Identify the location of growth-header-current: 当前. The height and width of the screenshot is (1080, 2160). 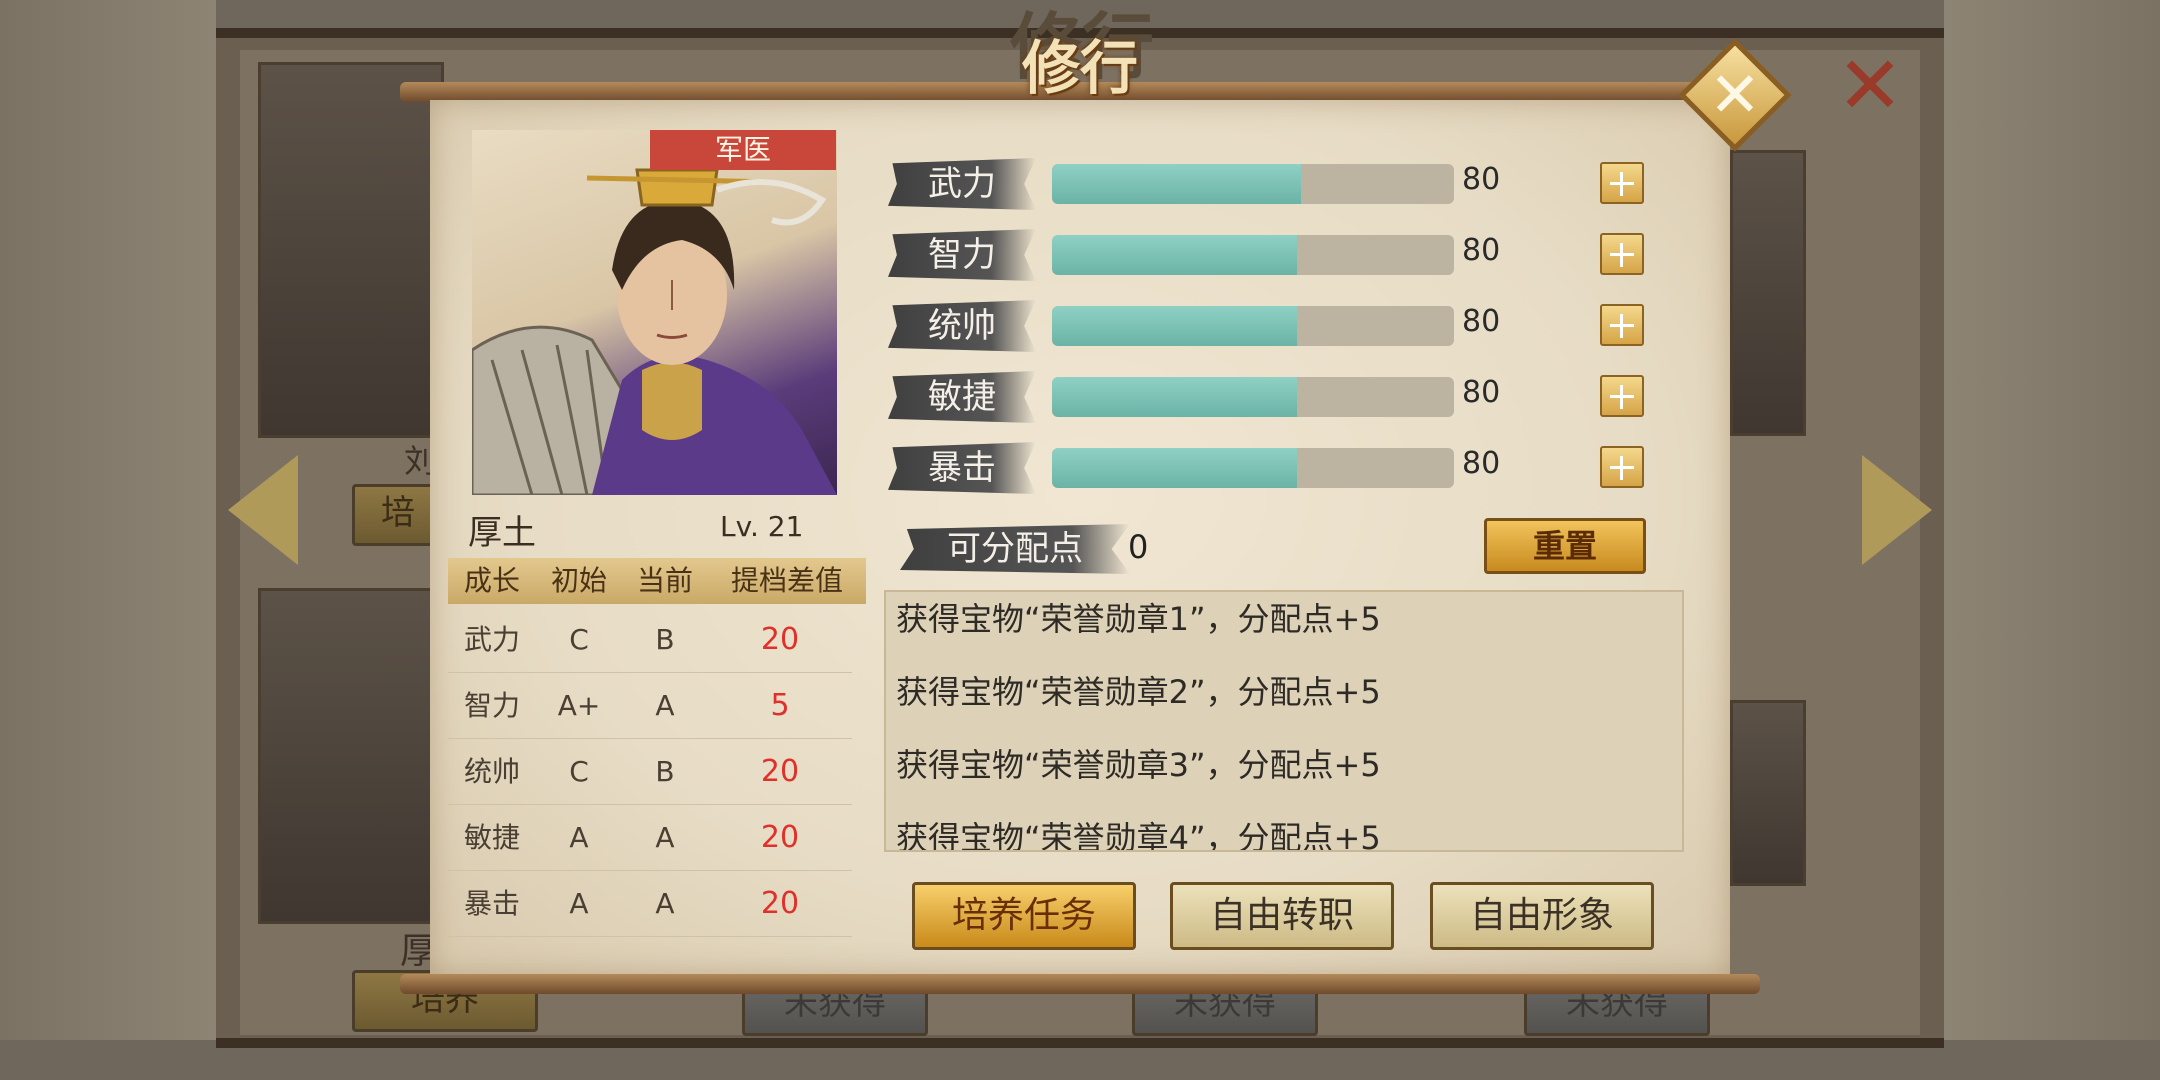
(666, 581).